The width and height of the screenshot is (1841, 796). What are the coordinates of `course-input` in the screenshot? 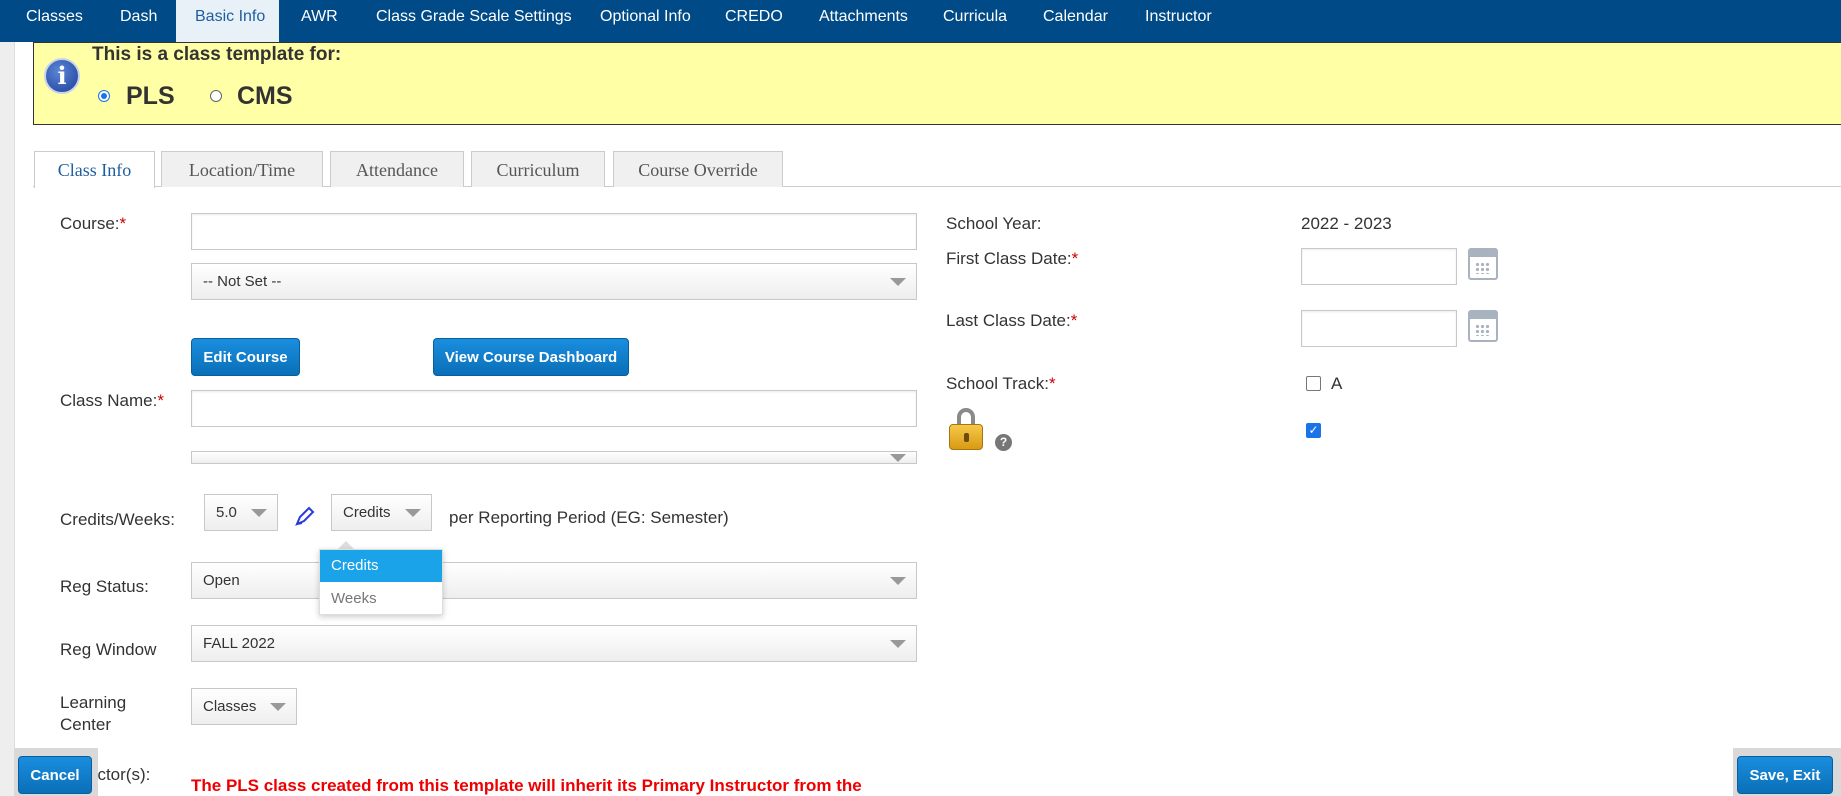 It's located at (554, 231).